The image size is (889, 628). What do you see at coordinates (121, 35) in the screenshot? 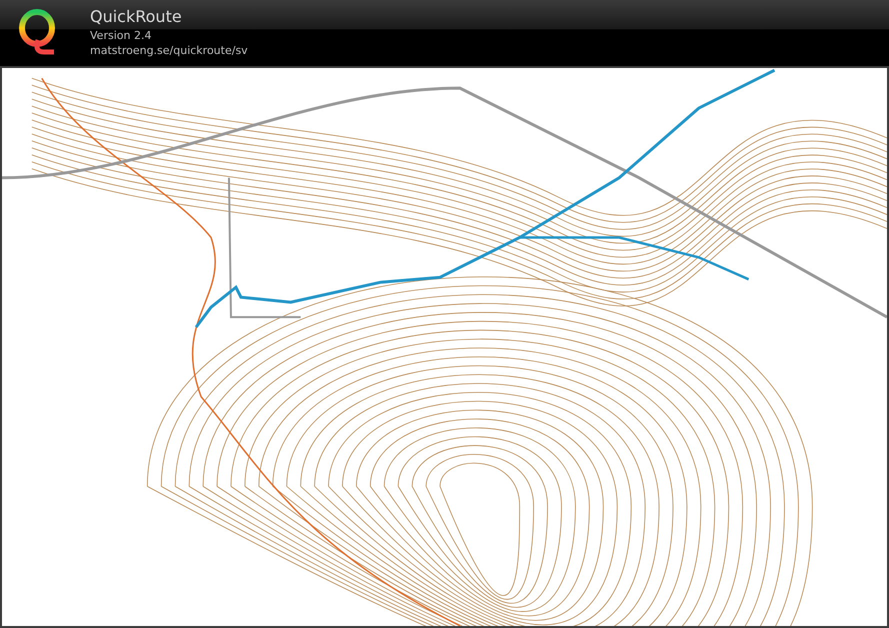
I see `version-text: Version 2.4` at bounding box center [121, 35].